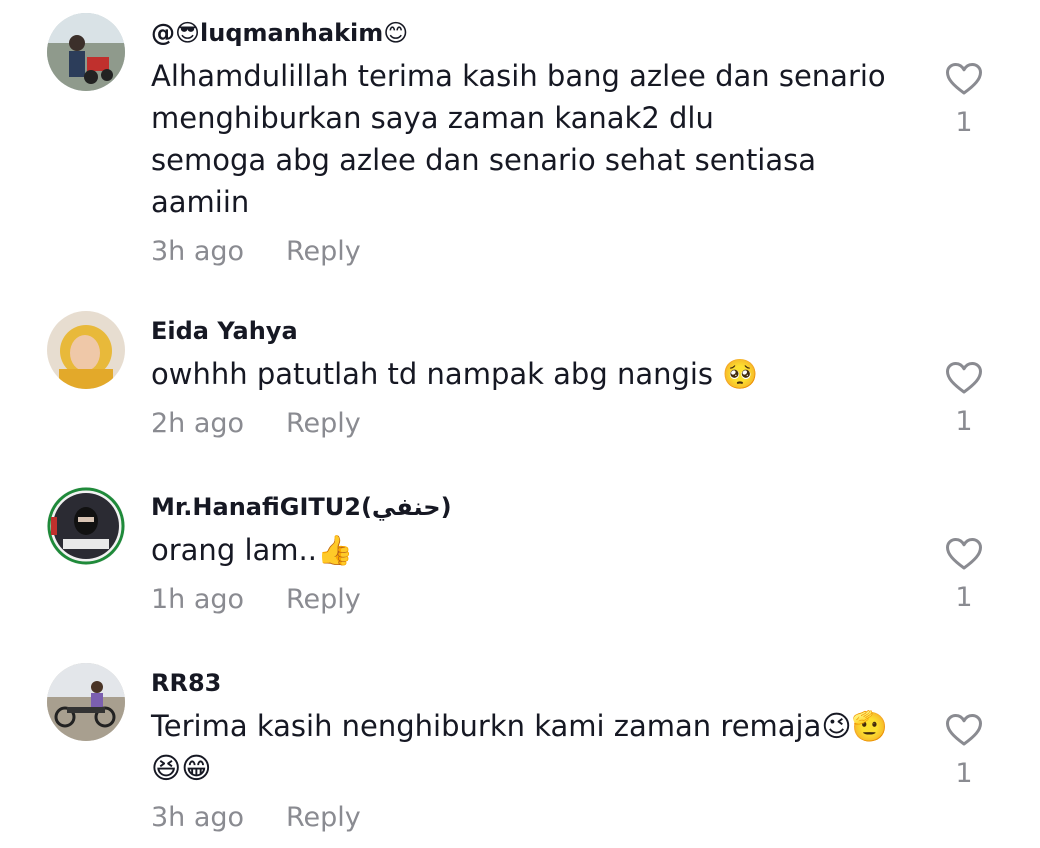 Image resolution: width=1040 pixels, height=848 pixels. I want to click on comment-text-line: orang lam..👍, so click(252, 550).